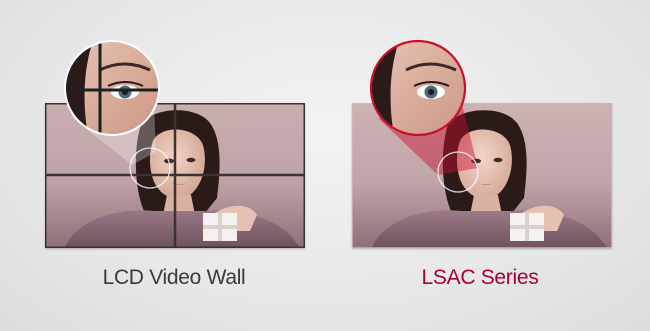 Image resolution: width=650 pixels, height=331 pixels. What do you see at coordinates (480, 277) in the screenshot?
I see `lsac-series-caption: LSAC Series` at bounding box center [480, 277].